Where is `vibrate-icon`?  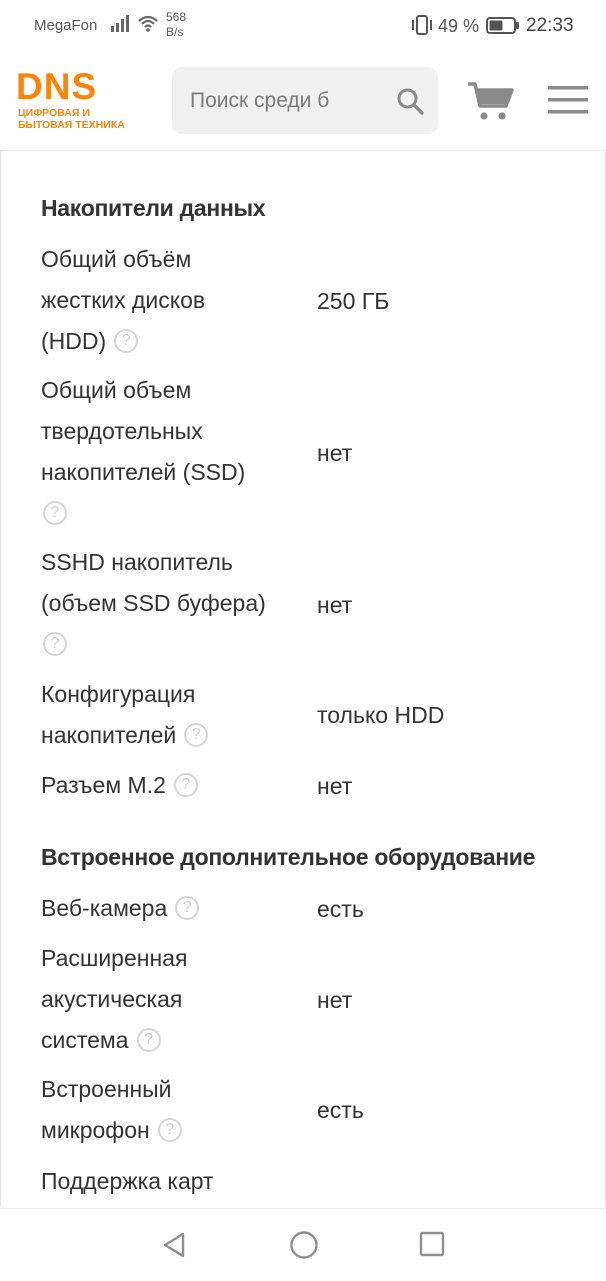 vibrate-icon is located at coordinates (422, 25).